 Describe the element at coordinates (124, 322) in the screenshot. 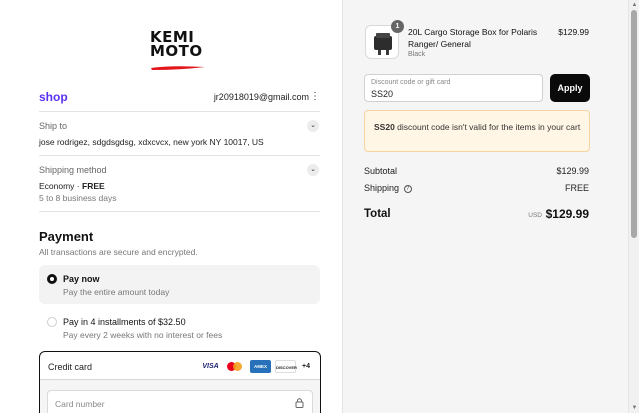

I see `option-title: Pay in 4 installments of $32.50` at that location.